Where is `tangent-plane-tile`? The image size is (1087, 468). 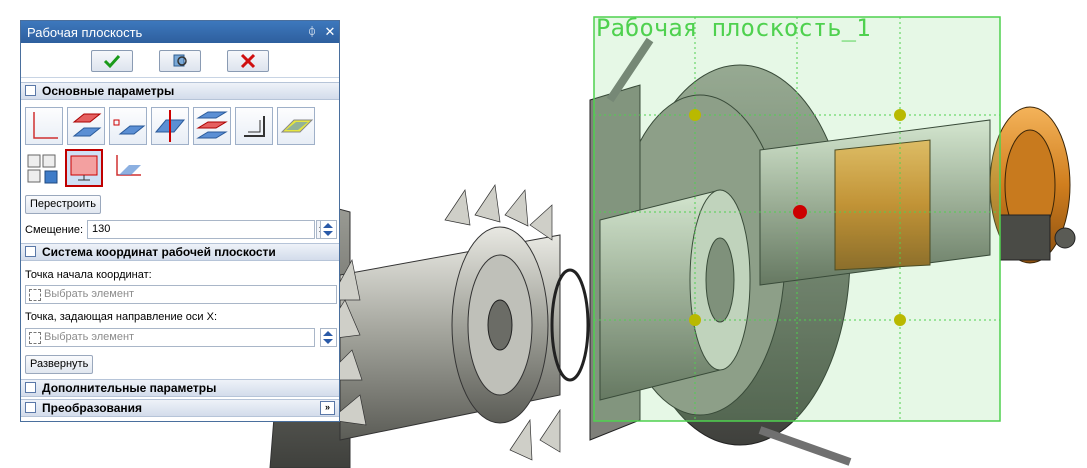 tangent-plane-tile is located at coordinates (296, 126).